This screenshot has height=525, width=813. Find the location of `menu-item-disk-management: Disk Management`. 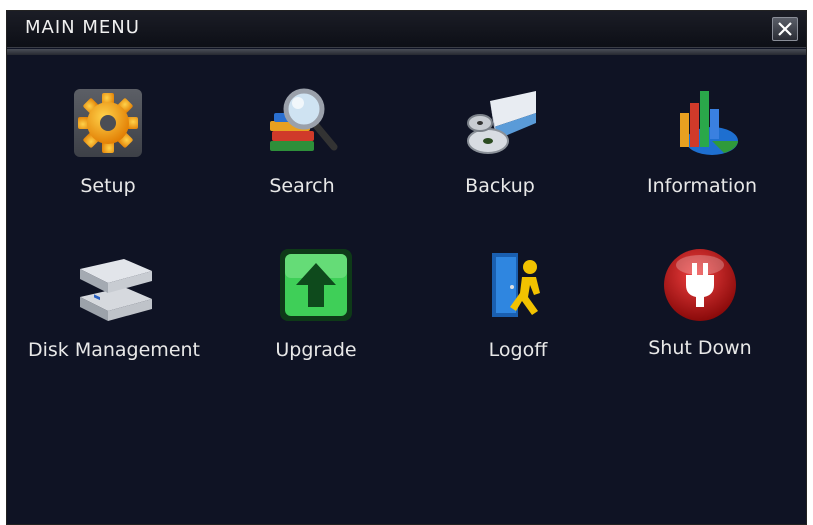

menu-item-disk-management: Disk Management is located at coordinates (114, 310).